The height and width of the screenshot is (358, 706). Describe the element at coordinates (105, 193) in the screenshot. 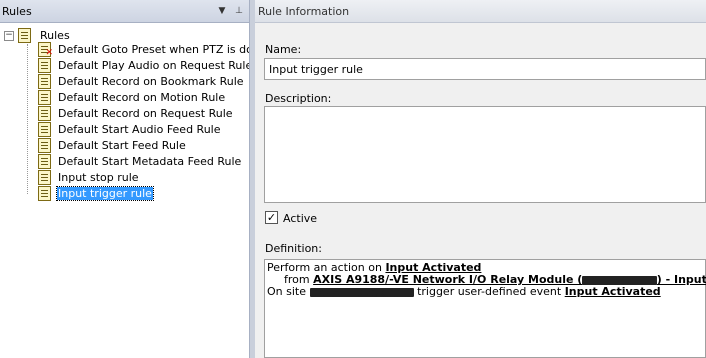

I see `rule-item-label: Input trigger rule` at that location.